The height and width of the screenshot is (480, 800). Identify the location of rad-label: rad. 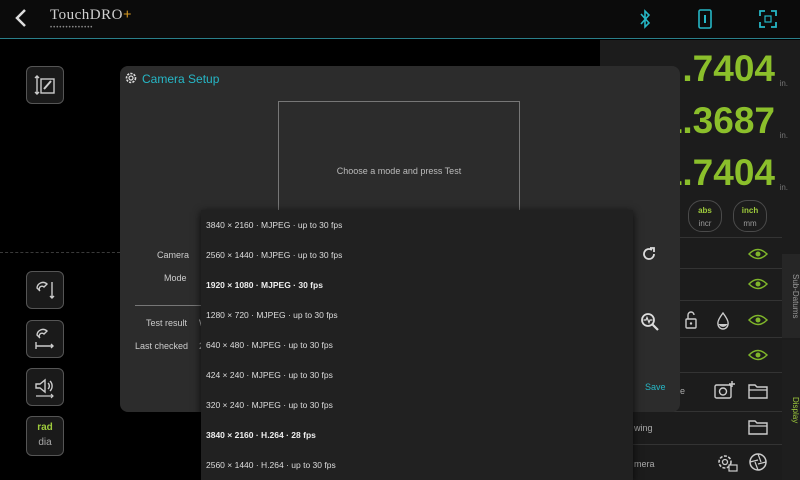
(45, 427).